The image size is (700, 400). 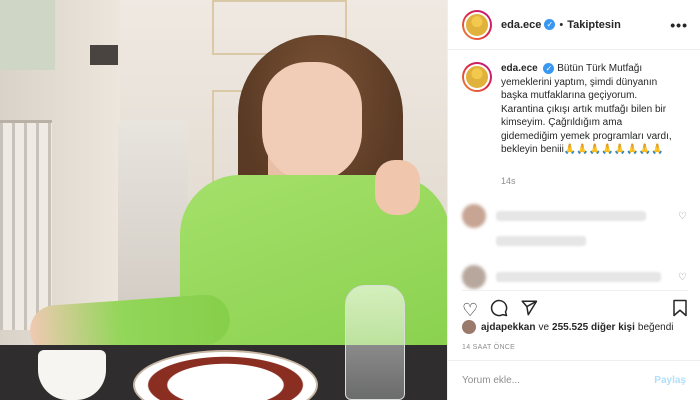 What do you see at coordinates (594, 25) in the screenshot?
I see `following-button: Takiptesin` at bounding box center [594, 25].